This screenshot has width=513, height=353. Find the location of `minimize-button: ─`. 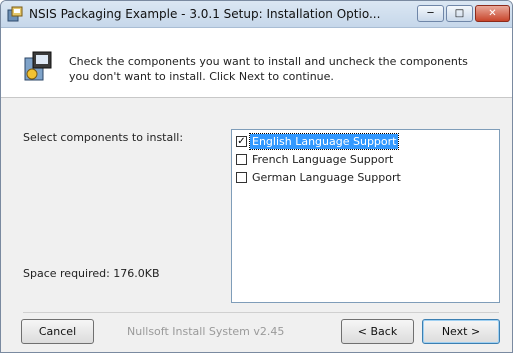

minimize-button: ─ is located at coordinates (430, 13).